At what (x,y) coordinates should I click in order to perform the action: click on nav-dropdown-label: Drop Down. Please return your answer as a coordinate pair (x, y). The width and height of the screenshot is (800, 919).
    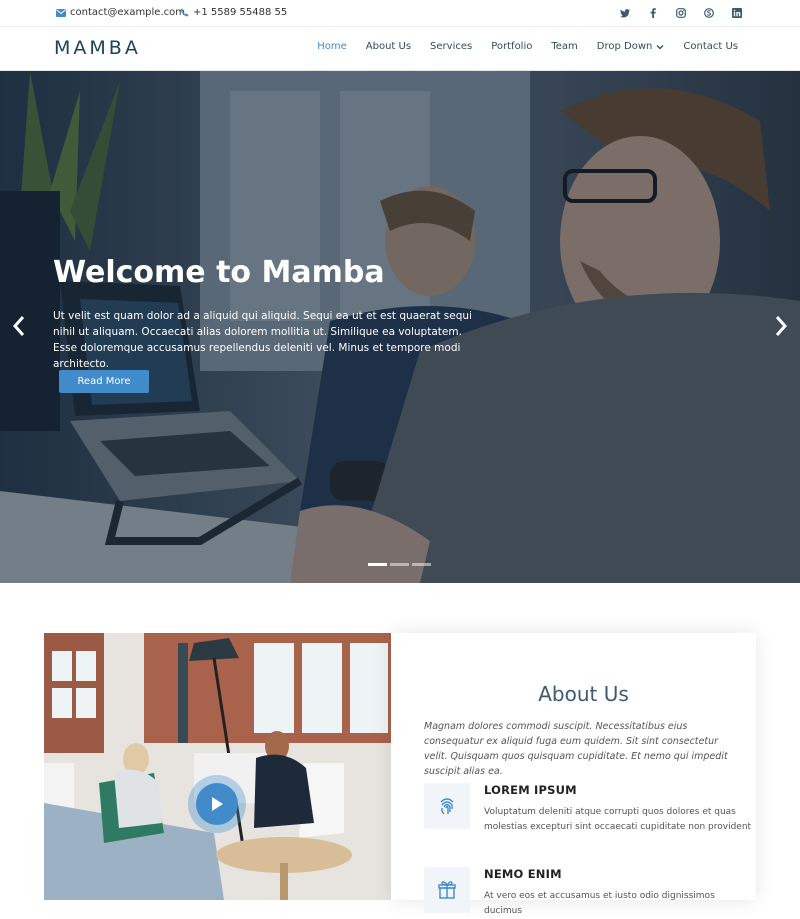
    Looking at the image, I should click on (624, 46).